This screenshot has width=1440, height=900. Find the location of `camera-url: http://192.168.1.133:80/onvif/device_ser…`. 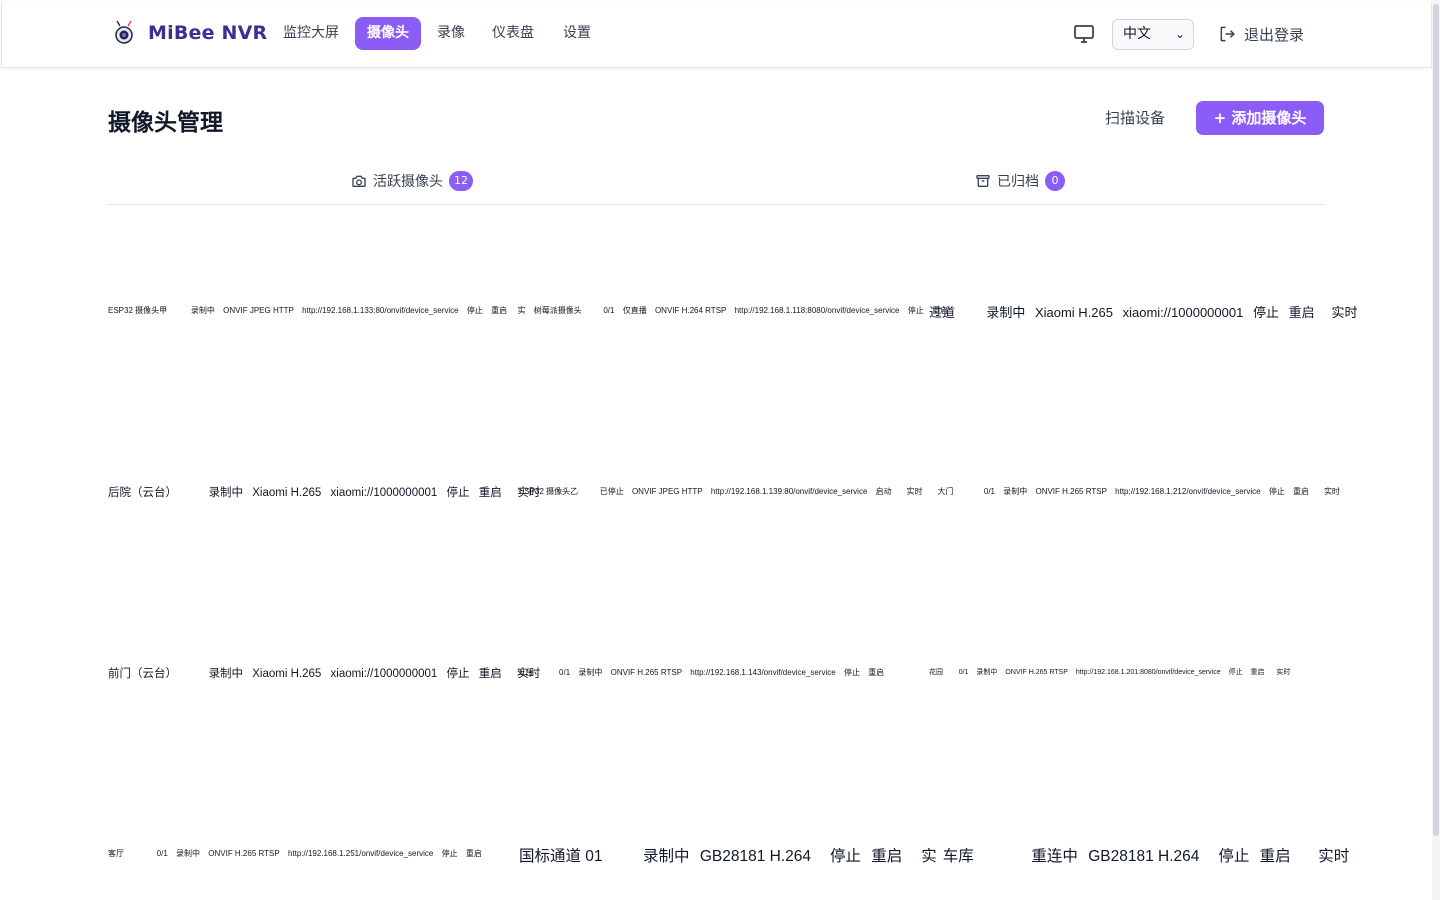

camera-url: http://192.168.1.133:80/onvif/device_ser… is located at coordinates (380, 310).